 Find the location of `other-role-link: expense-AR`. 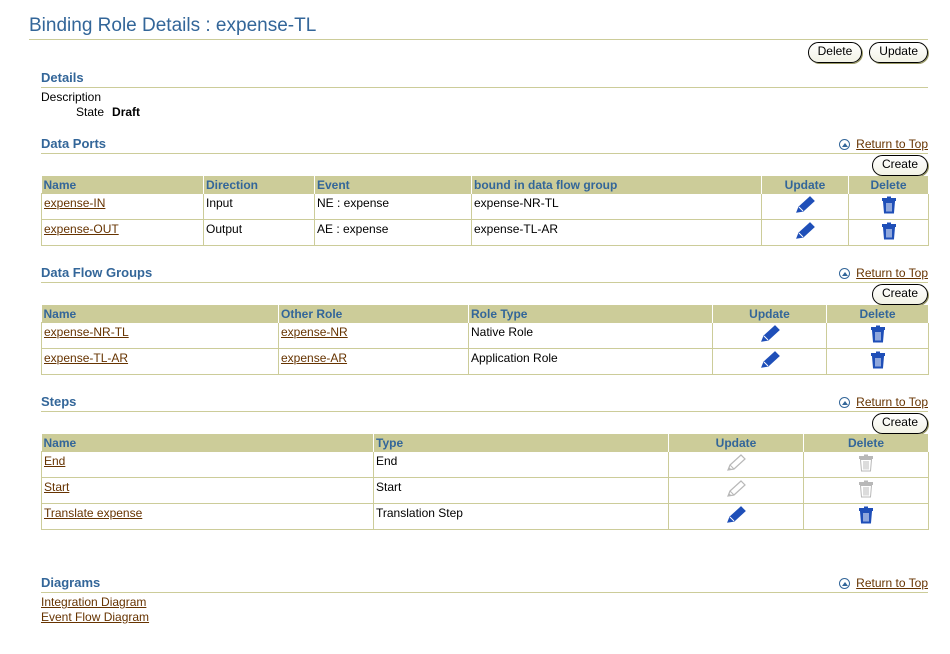

other-role-link: expense-AR is located at coordinates (314, 358).